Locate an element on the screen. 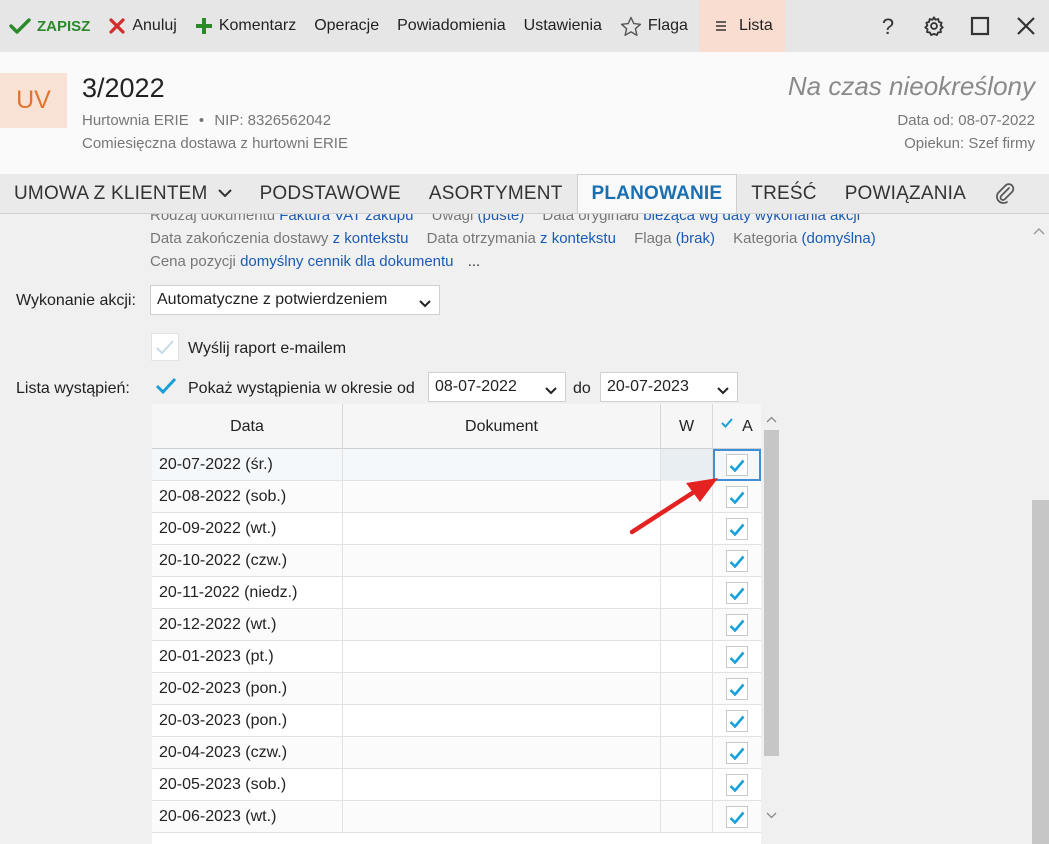  company-name: Hurtownia ERIE is located at coordinates (135, 120).